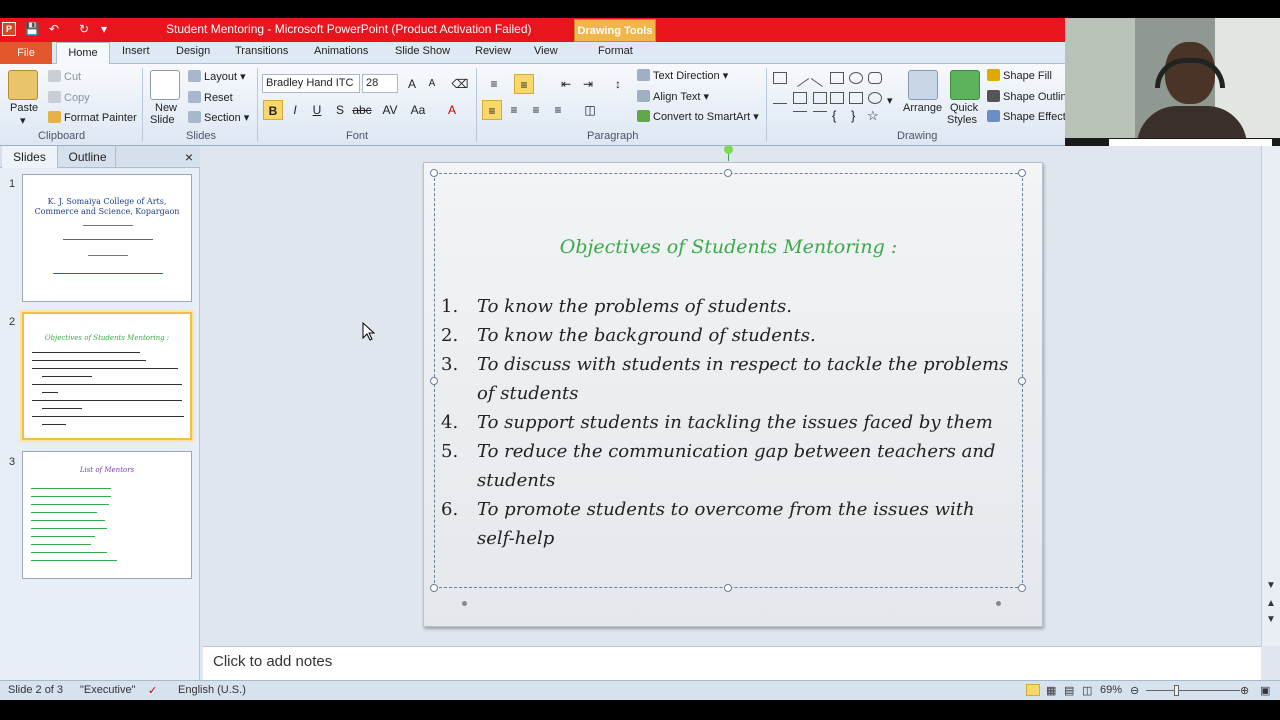 This screenshot has width=1280, height=720. Describe the element at coordinates (732, 663) in the screenshot. I see `notes-pane: Click to add notes` at that location.